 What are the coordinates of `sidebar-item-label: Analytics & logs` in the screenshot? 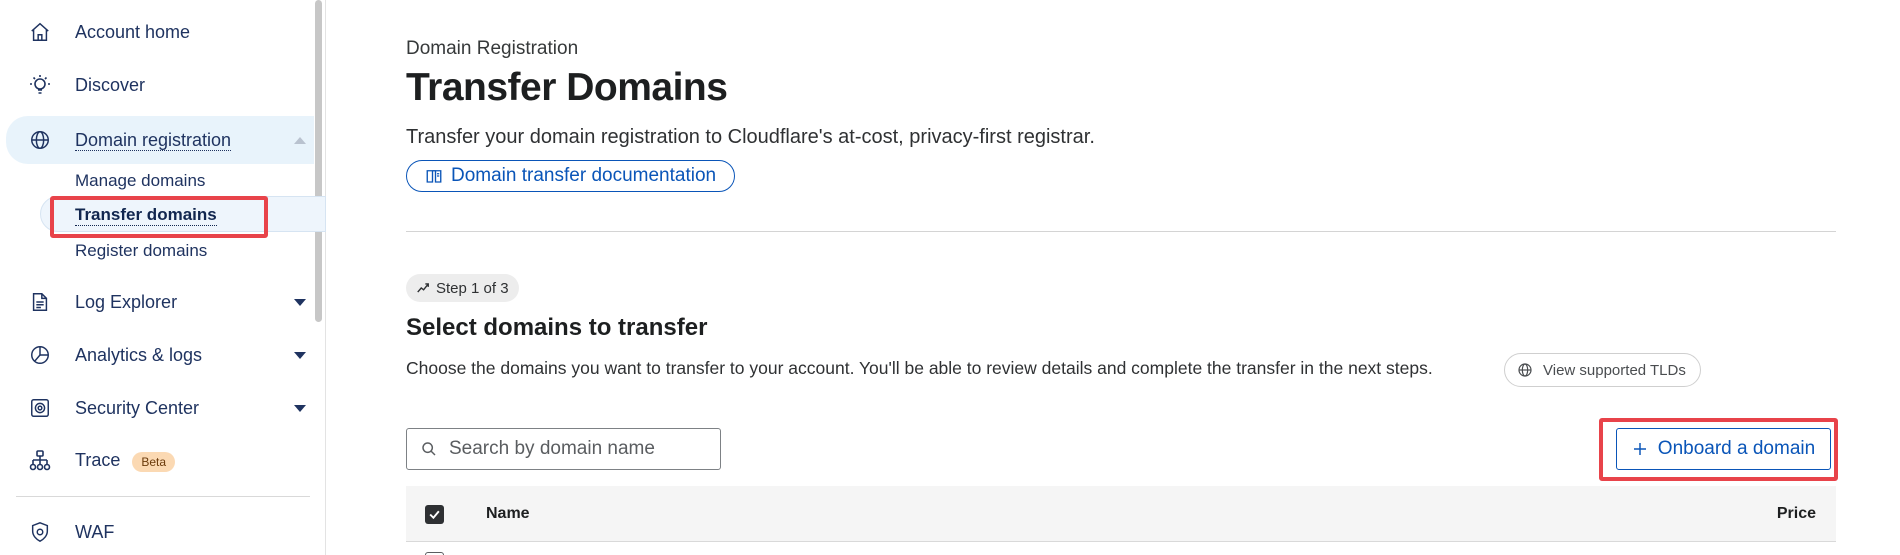 It's located at (139, 354).